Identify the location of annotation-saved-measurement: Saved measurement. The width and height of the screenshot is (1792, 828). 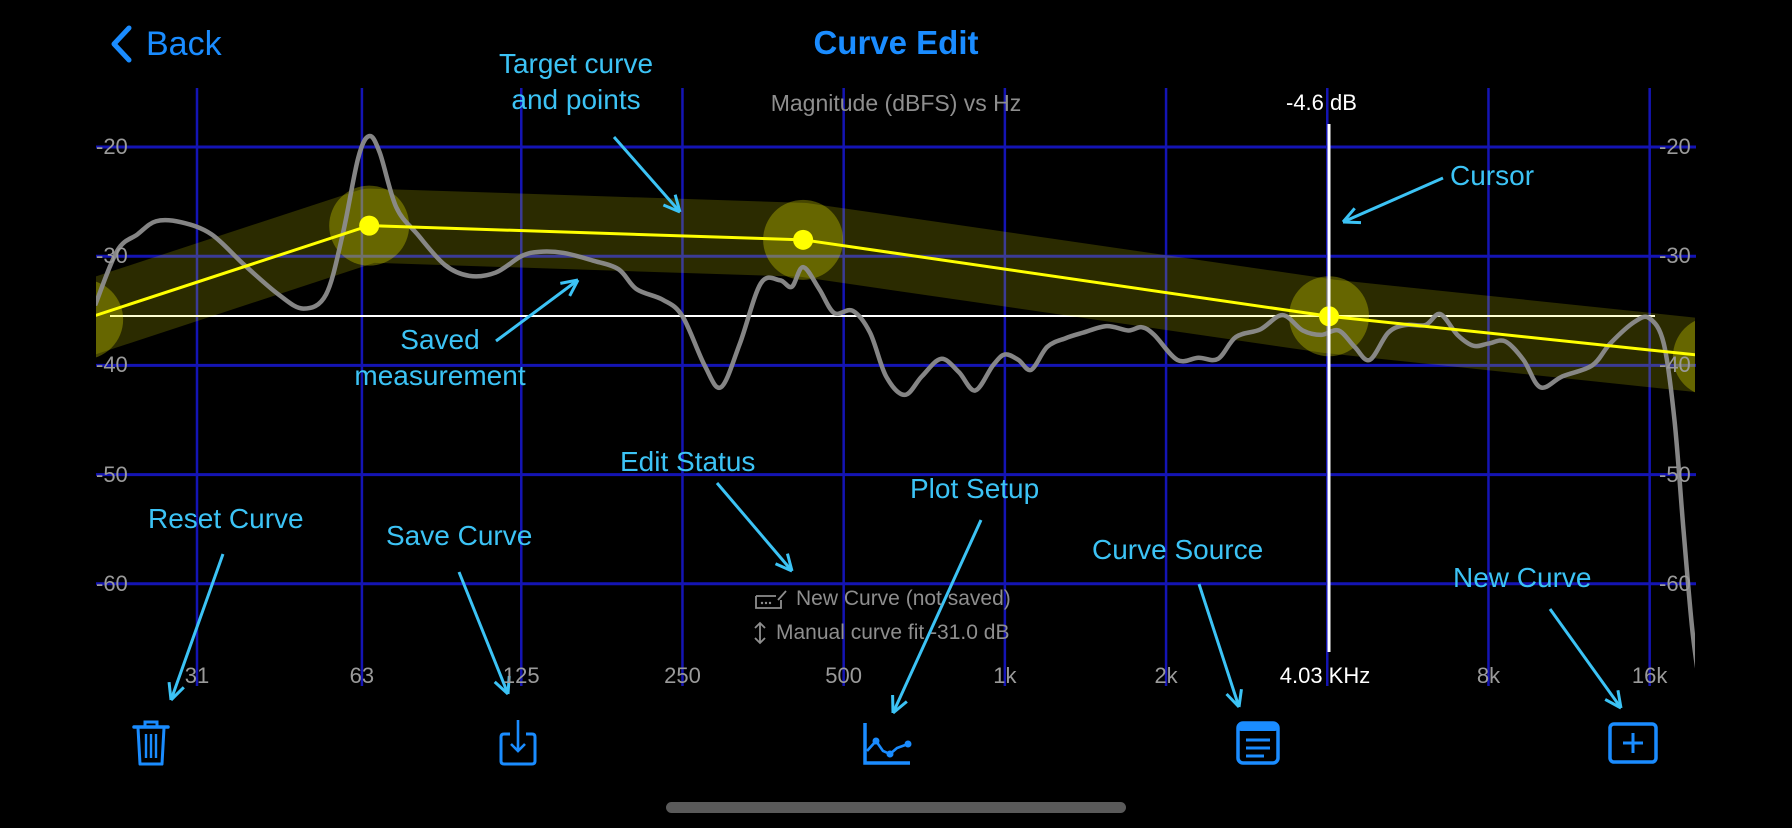
(440, 357).